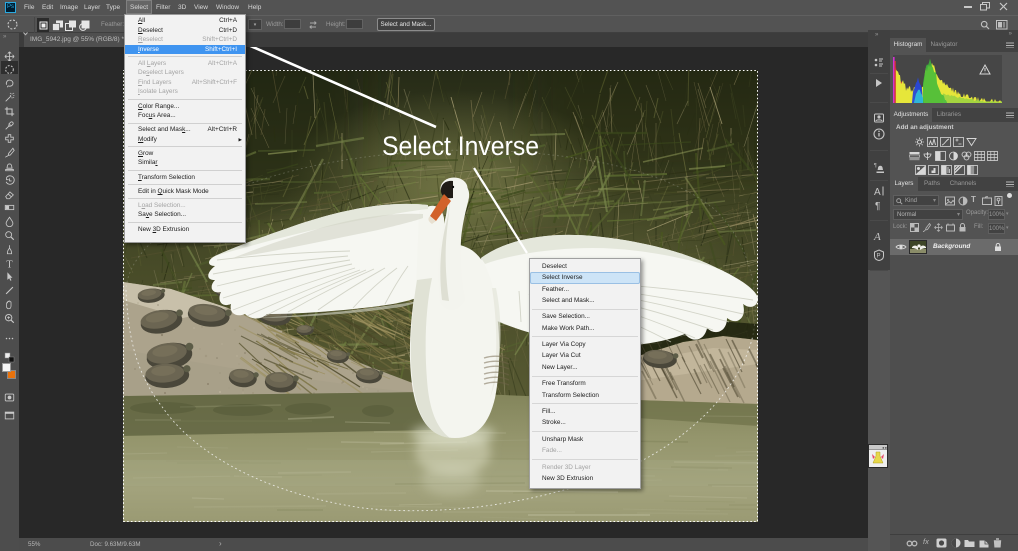 The image size is (1018, 551). Describe the element at coordinates (460, 146) in the screenshot. I see `svg-text: Select Inverse` at that location.